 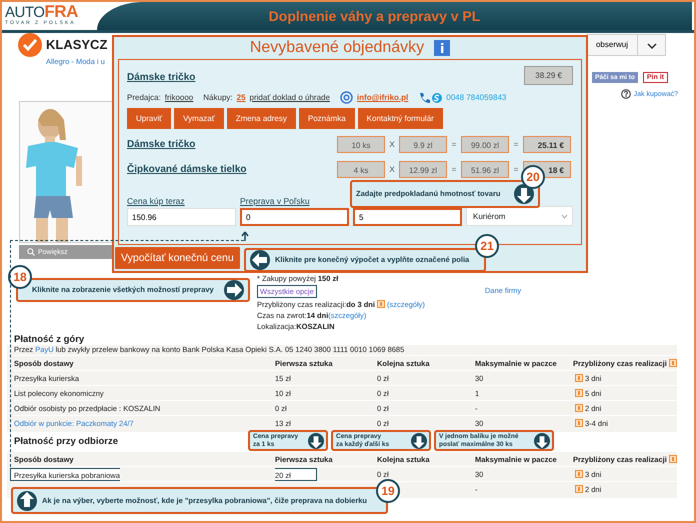 What do you see at coordinates (261, 118) in the screenshot?
I see `order-action-button: Zmena adresy` at bounding box center [261, 118].